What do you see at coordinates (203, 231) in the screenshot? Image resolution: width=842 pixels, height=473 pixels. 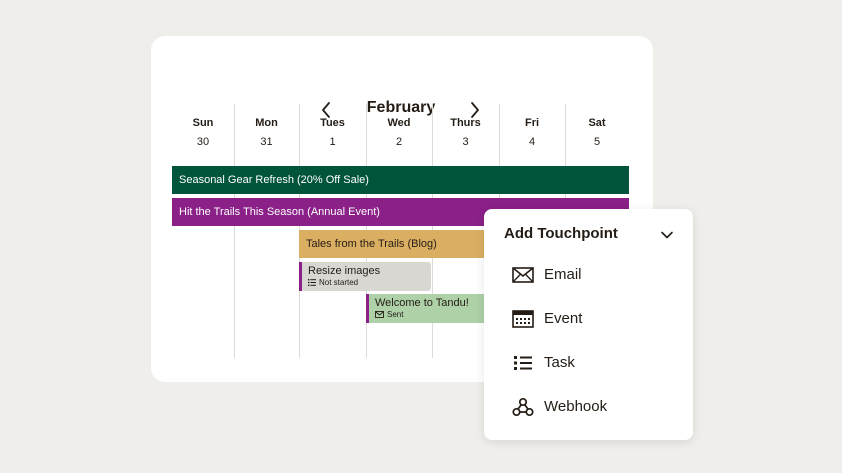 I see `day-column-sun: Sun 30` at bounding box center [203, 231].